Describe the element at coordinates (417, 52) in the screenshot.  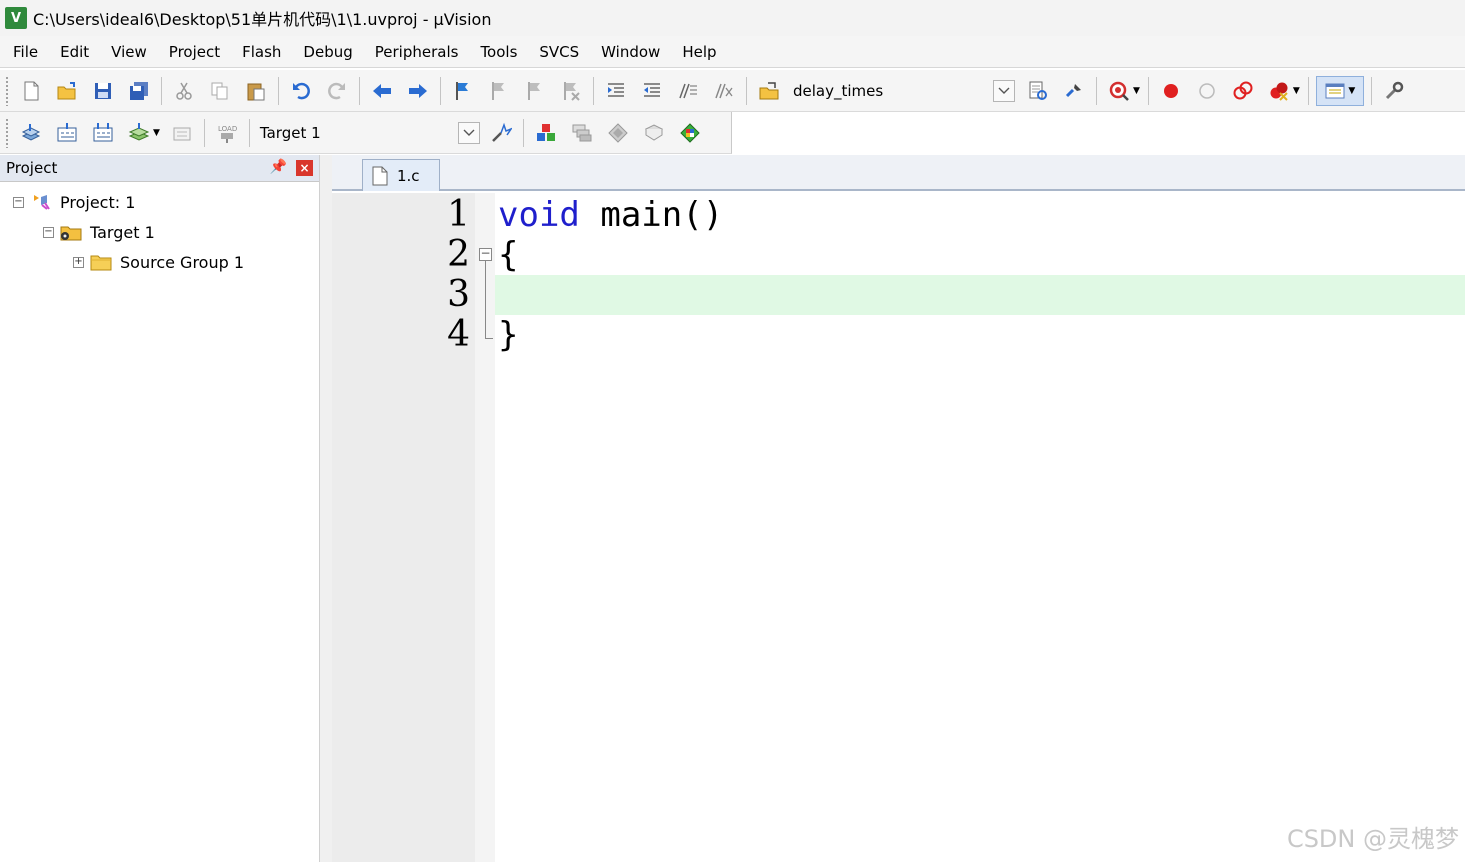
I see `menu-peripherals: Peripherals` at that location.